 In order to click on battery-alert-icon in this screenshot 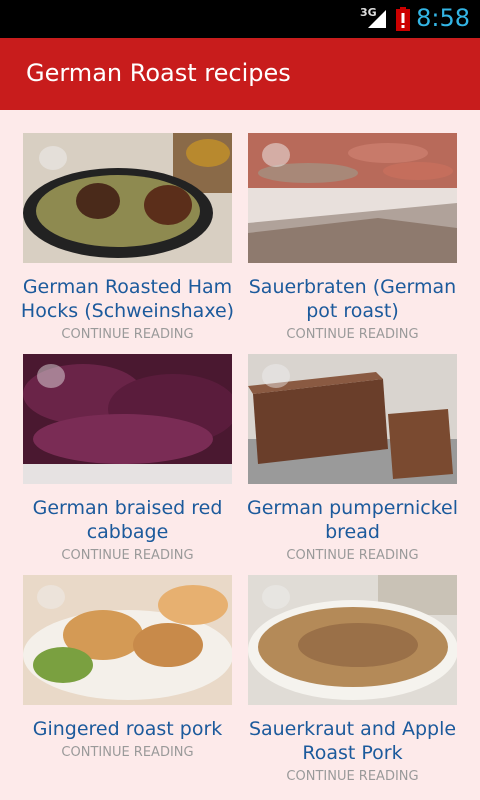, I will do `click(403, 19)`.